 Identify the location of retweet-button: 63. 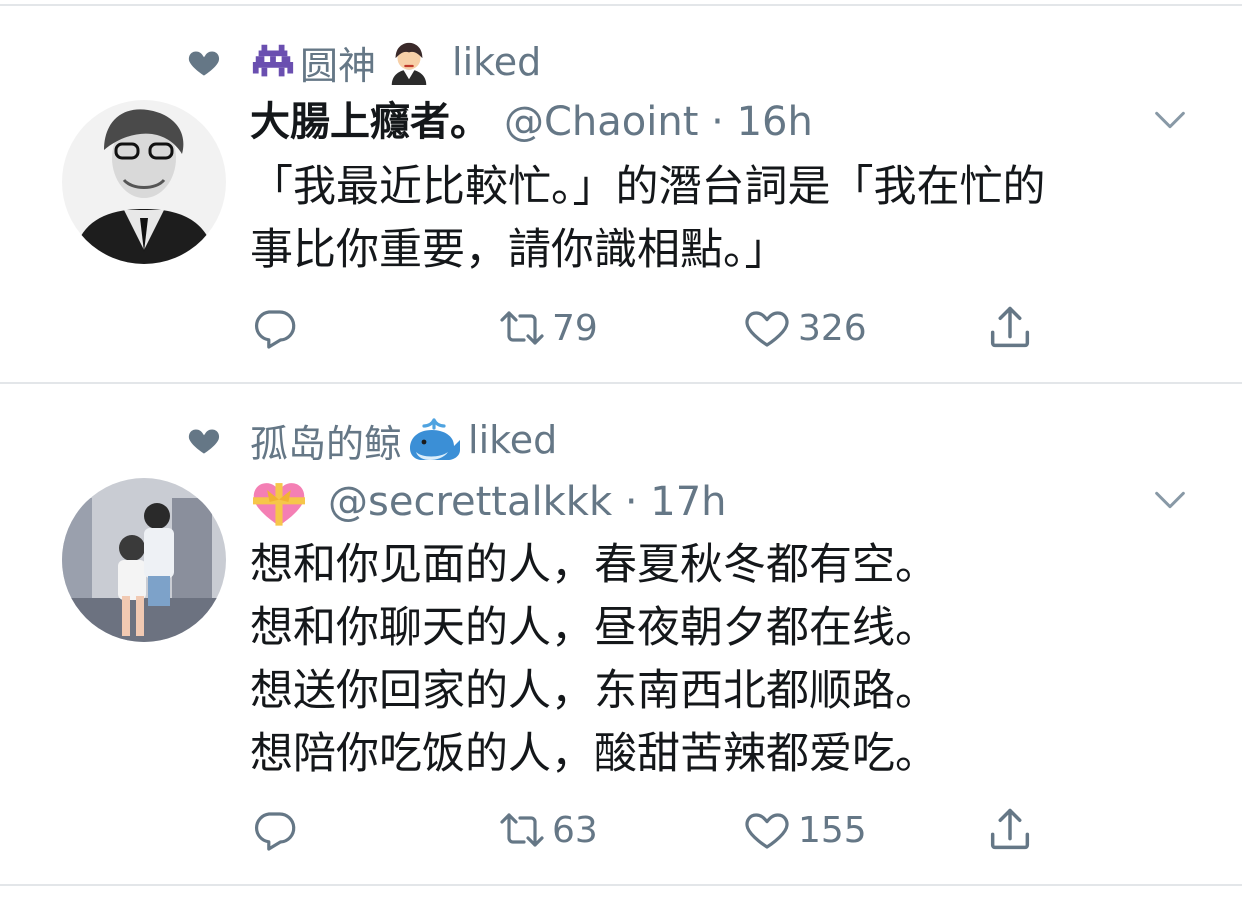
(546, 830).